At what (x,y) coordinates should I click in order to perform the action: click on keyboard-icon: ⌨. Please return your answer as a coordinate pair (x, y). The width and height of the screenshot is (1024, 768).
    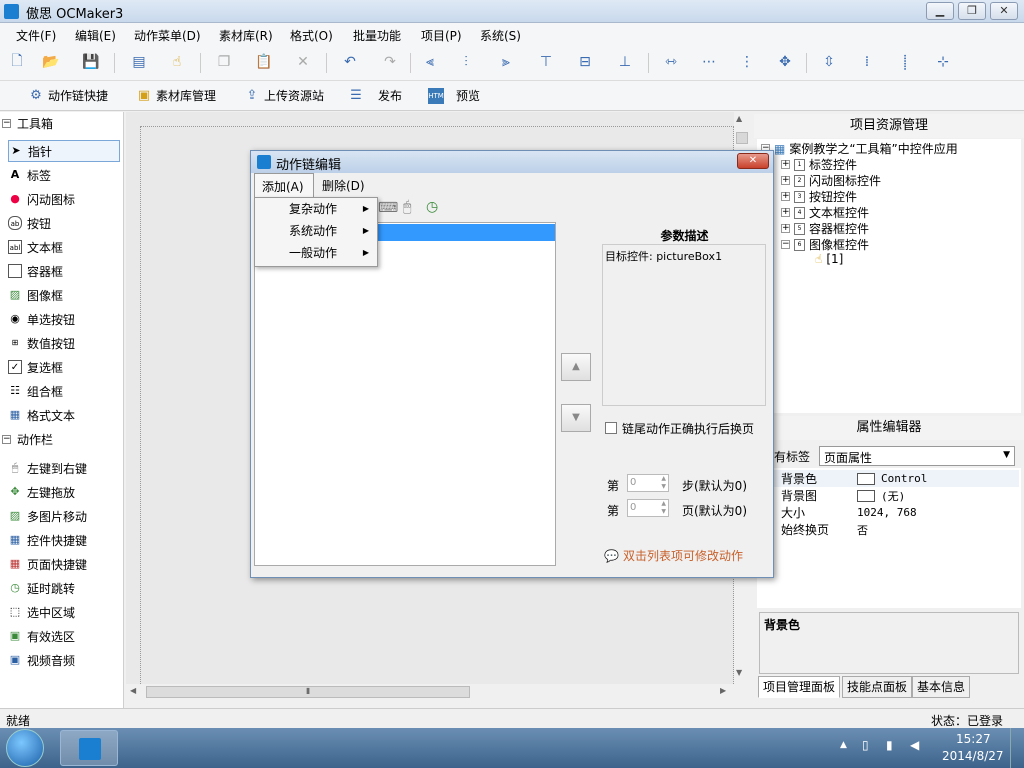
    Looking at the image, I should click on (388, 208).